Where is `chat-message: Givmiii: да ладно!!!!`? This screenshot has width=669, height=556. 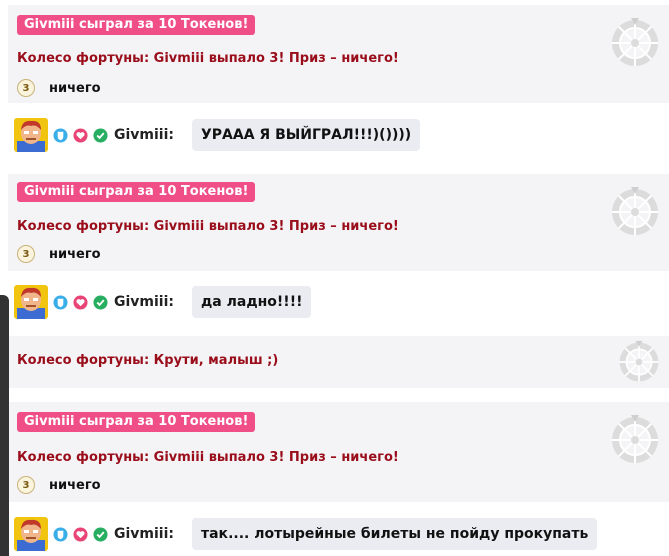 chat-message: Givmiii: да ладно!!!! is located at coordinates (163, 302).